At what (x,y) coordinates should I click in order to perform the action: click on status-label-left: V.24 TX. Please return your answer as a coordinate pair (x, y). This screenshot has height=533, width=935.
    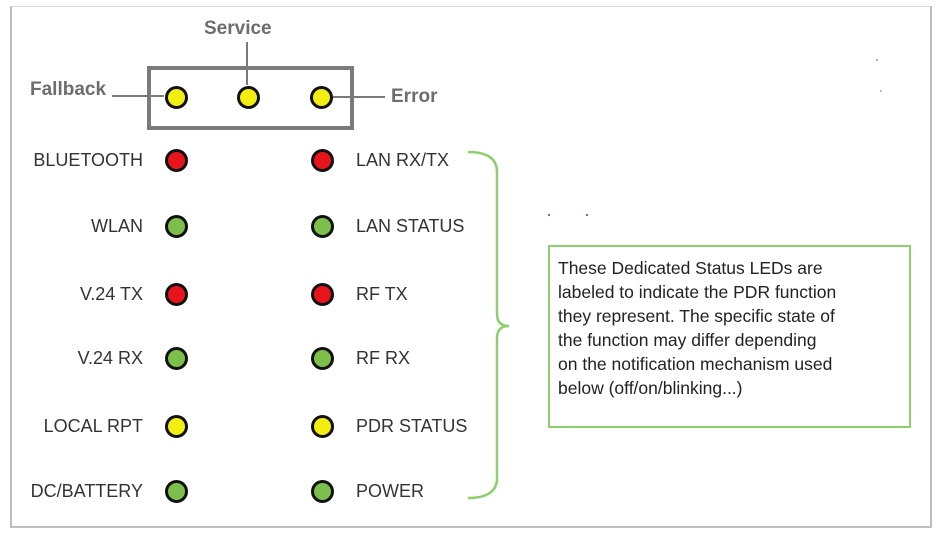
    Looking at the image, I should click on (111, 294).